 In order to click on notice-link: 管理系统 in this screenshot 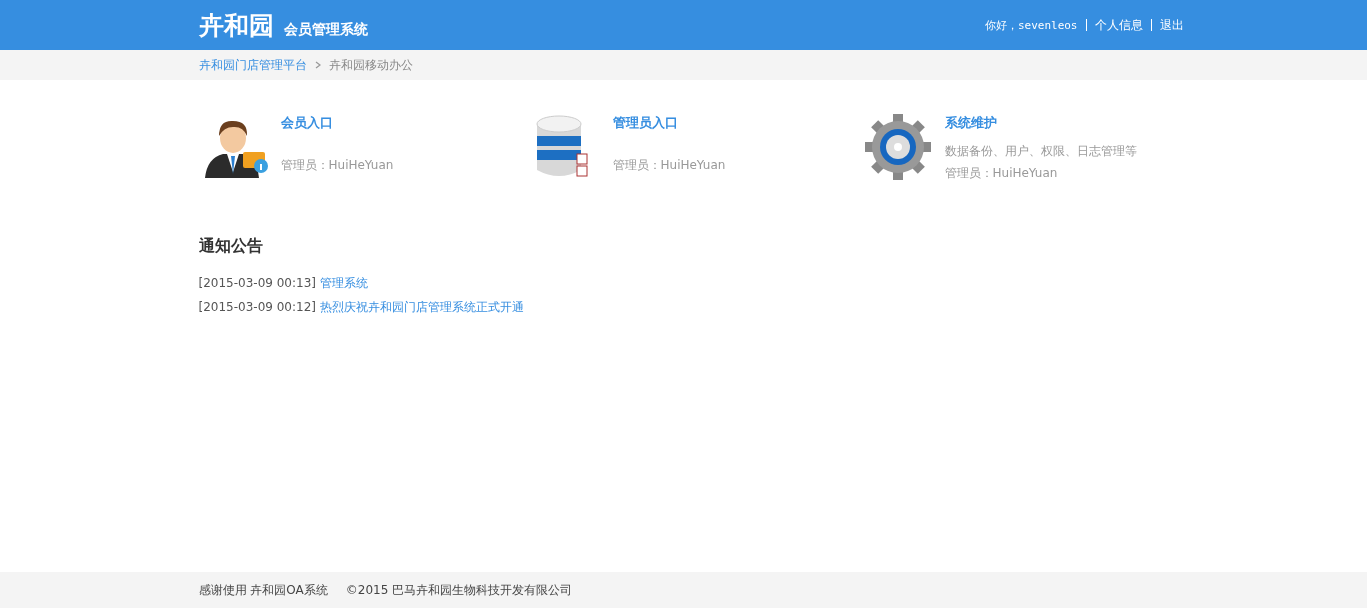, I will do `click(344, 283)`.